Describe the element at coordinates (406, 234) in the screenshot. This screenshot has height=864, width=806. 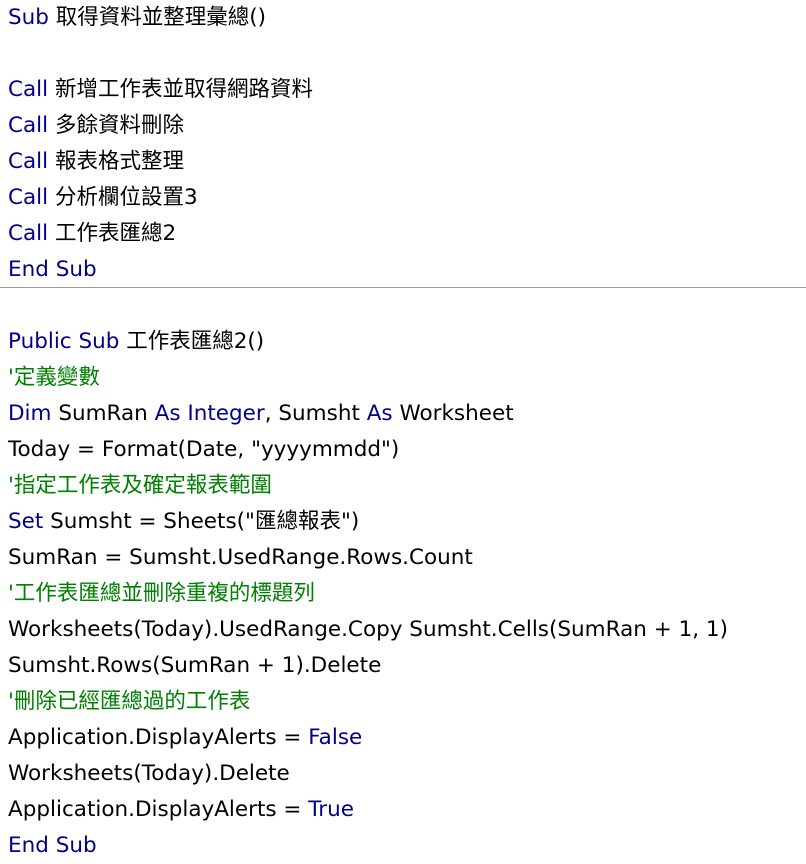
I see `code-line: Call 工作表匯總2` at that location.